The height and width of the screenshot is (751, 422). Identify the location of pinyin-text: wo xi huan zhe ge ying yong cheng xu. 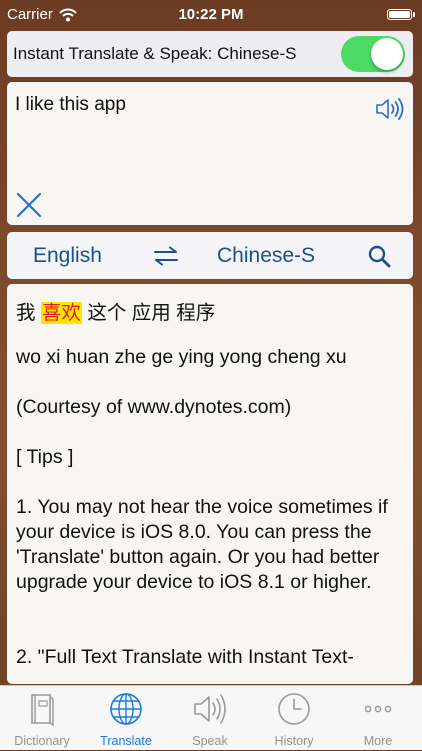
(181, 357).